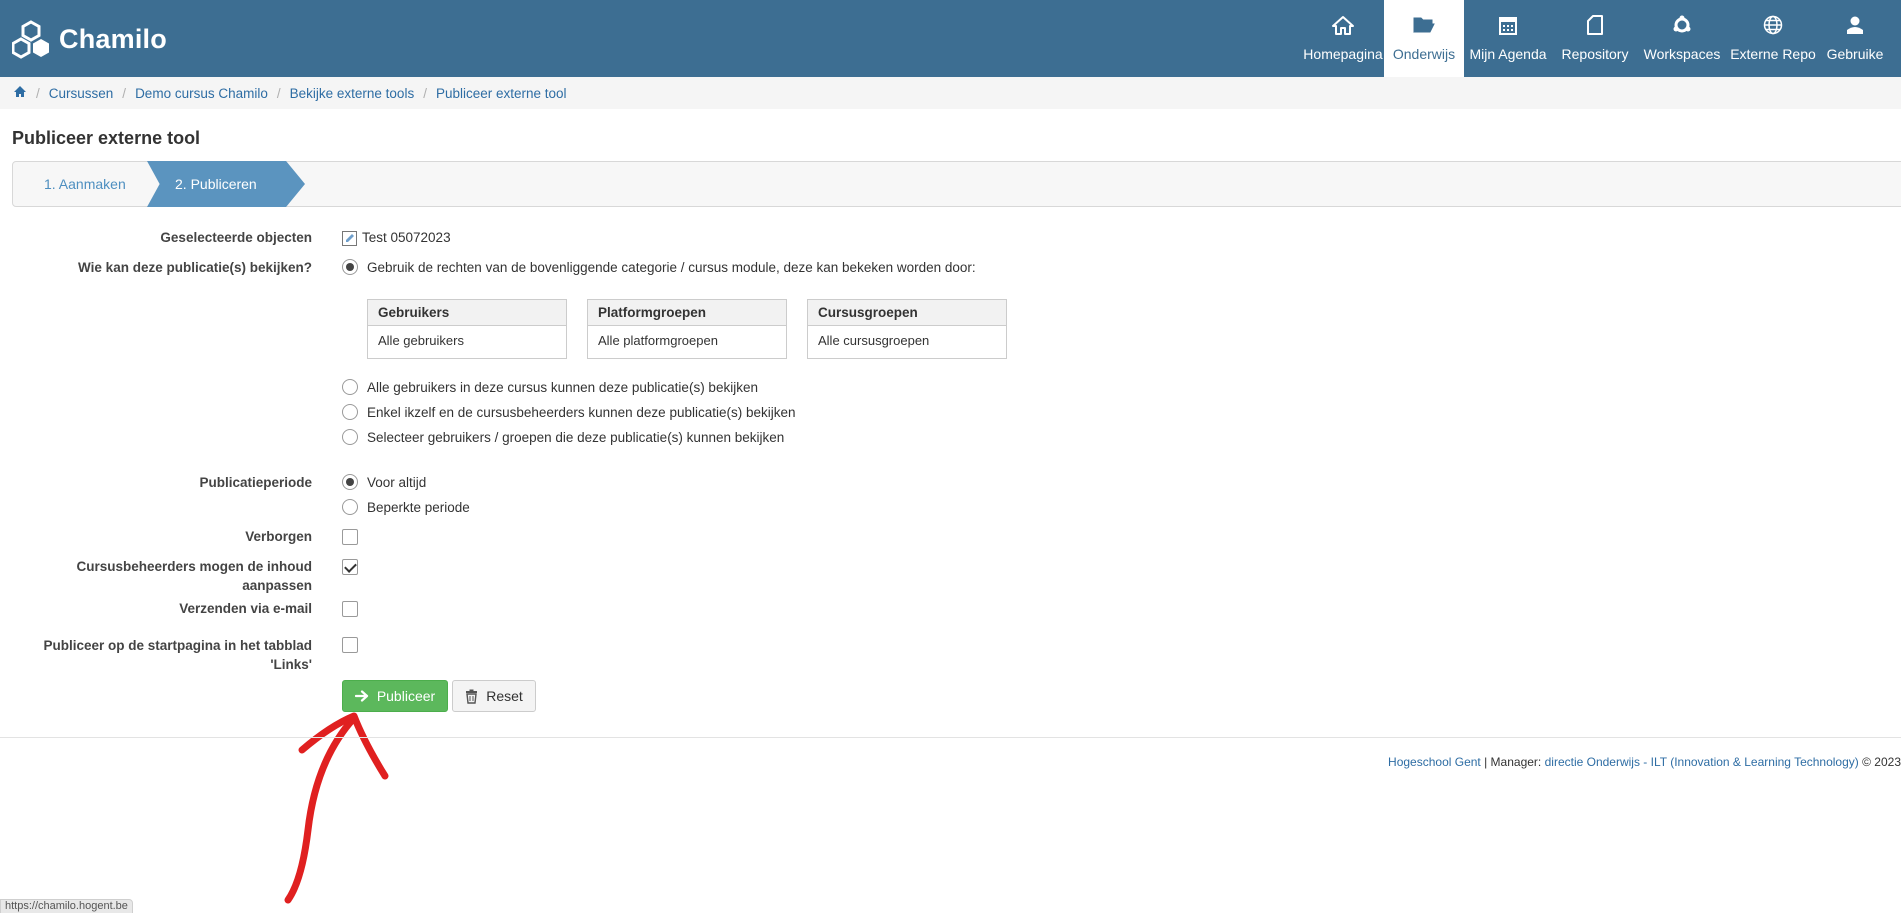 The height and width of the screenshot is (913, 1901). What do you see at coordinates (1773, 54) in the screenshot?
I see `nav-label: Externe Repo` at bounding box center [1773, 54].